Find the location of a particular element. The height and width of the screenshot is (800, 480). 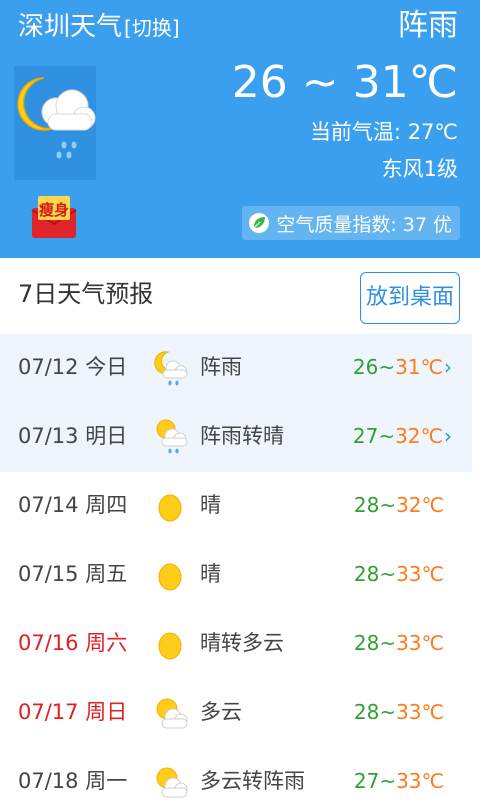

forecast-header: 7日天气预报 放到桌面 is located at coordinates (240, 296).